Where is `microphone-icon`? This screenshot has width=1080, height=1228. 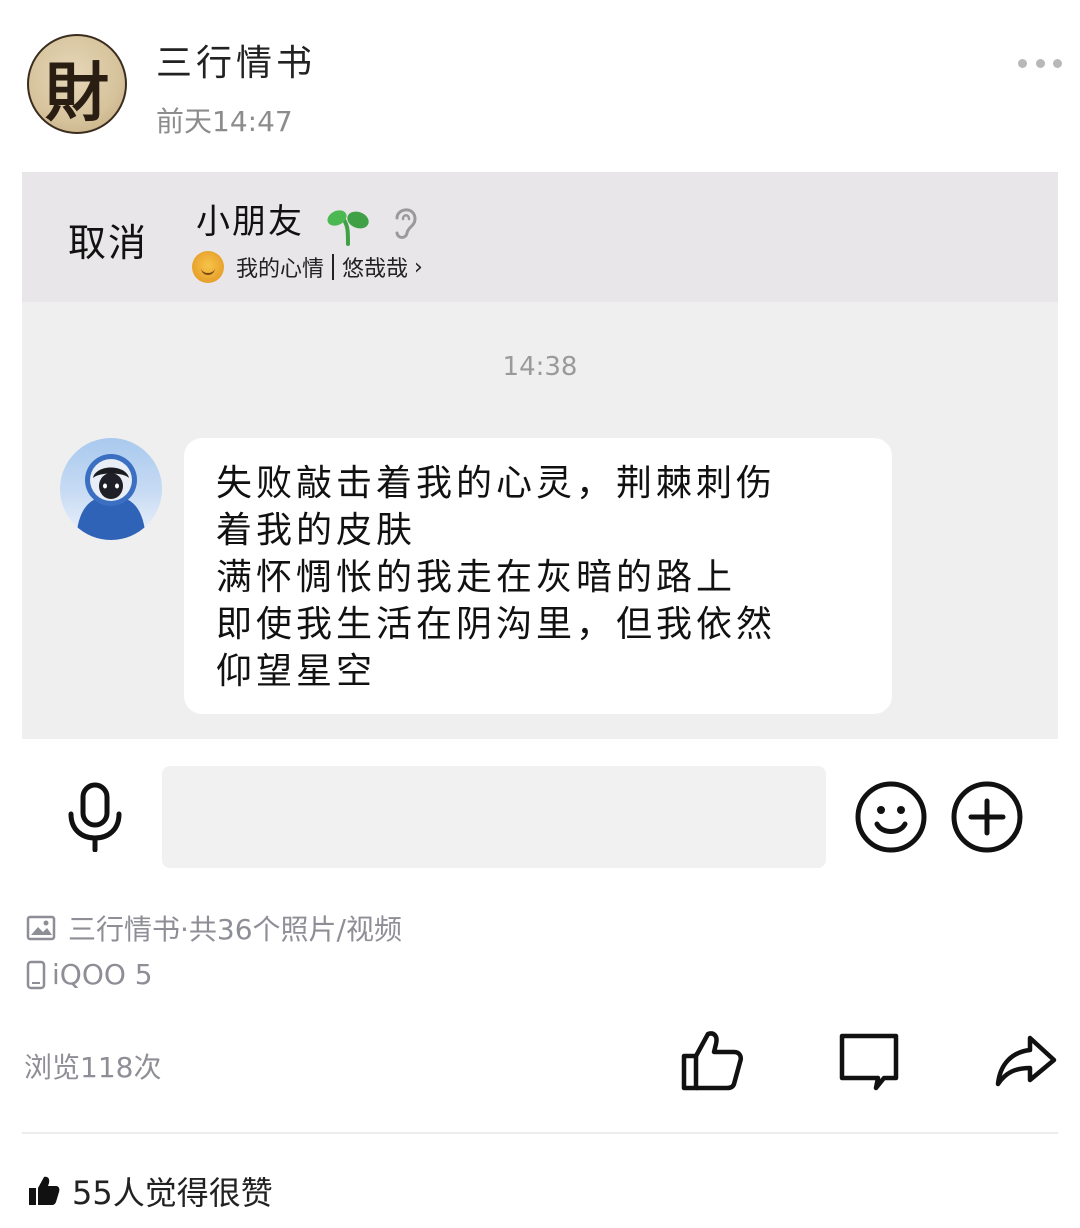
microphone-icon is located at coordinates (95, 817).